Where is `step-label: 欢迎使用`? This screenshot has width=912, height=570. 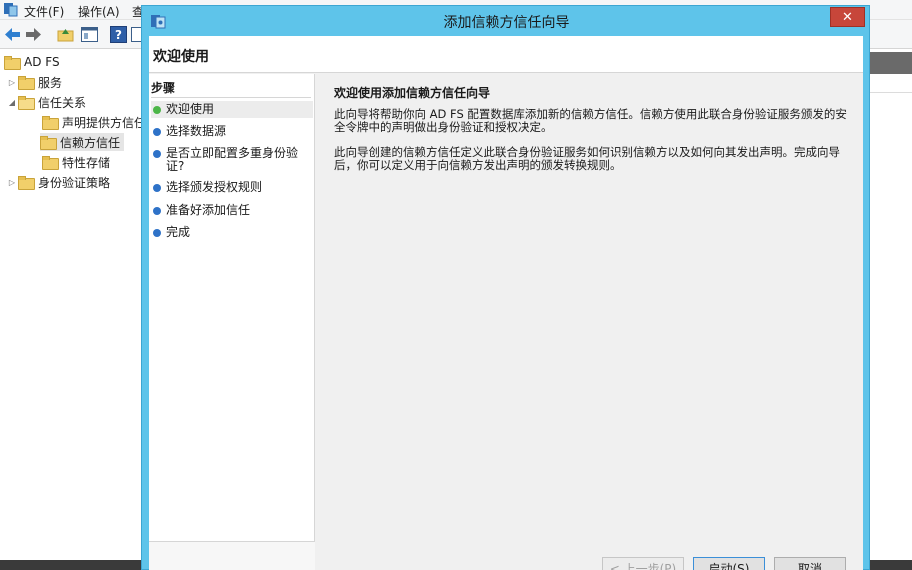
step-label: 欢迎使用 is located at coordinates (190, 109).